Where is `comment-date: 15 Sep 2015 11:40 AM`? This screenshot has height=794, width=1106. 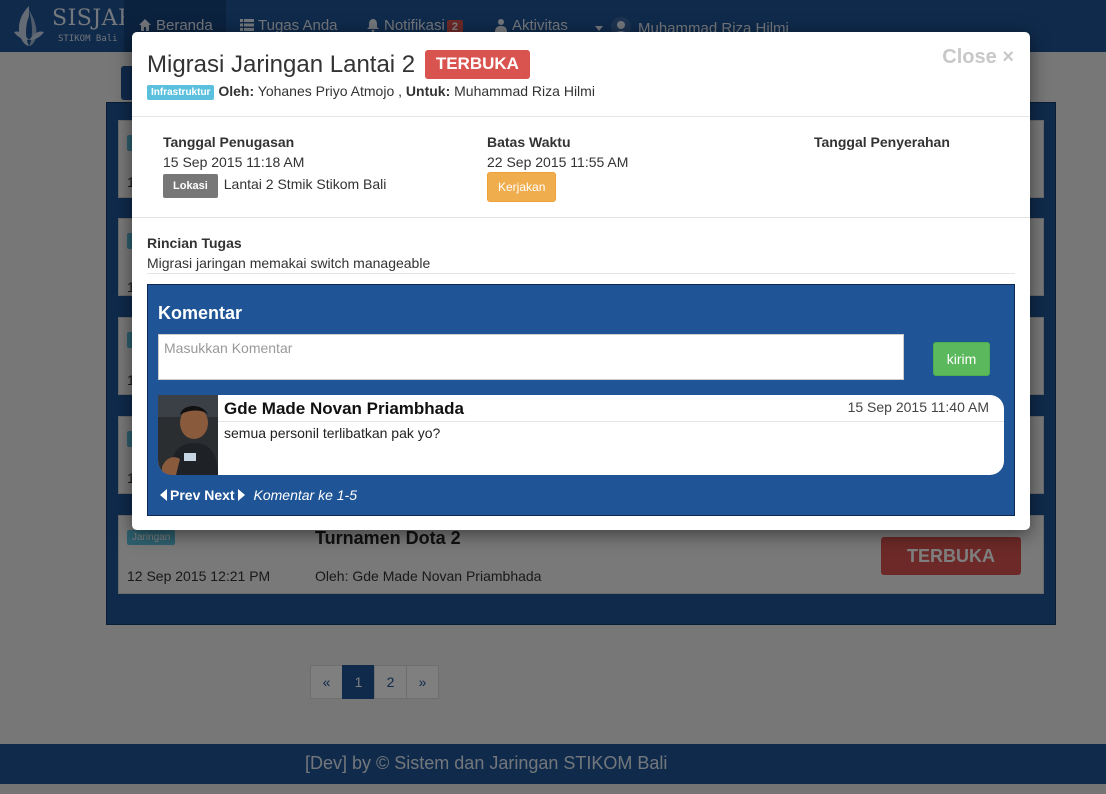
comment-date: 15 Sep 2015 11:40 AM is located at coordinates (918, 407).